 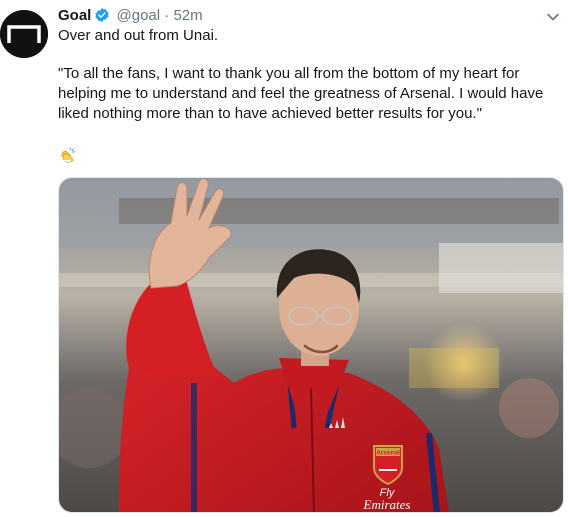 I want to click on sponsor-line2: Emirates, so click(x=387, y=504).